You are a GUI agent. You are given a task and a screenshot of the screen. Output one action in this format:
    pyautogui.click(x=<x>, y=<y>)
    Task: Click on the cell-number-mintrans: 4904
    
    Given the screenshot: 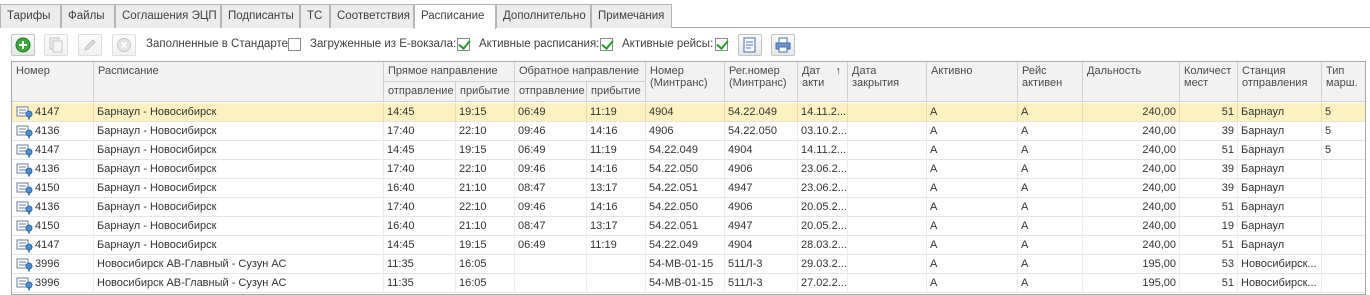 What is the action you would take?
    pyautogui.click(x=685, y=112)
    